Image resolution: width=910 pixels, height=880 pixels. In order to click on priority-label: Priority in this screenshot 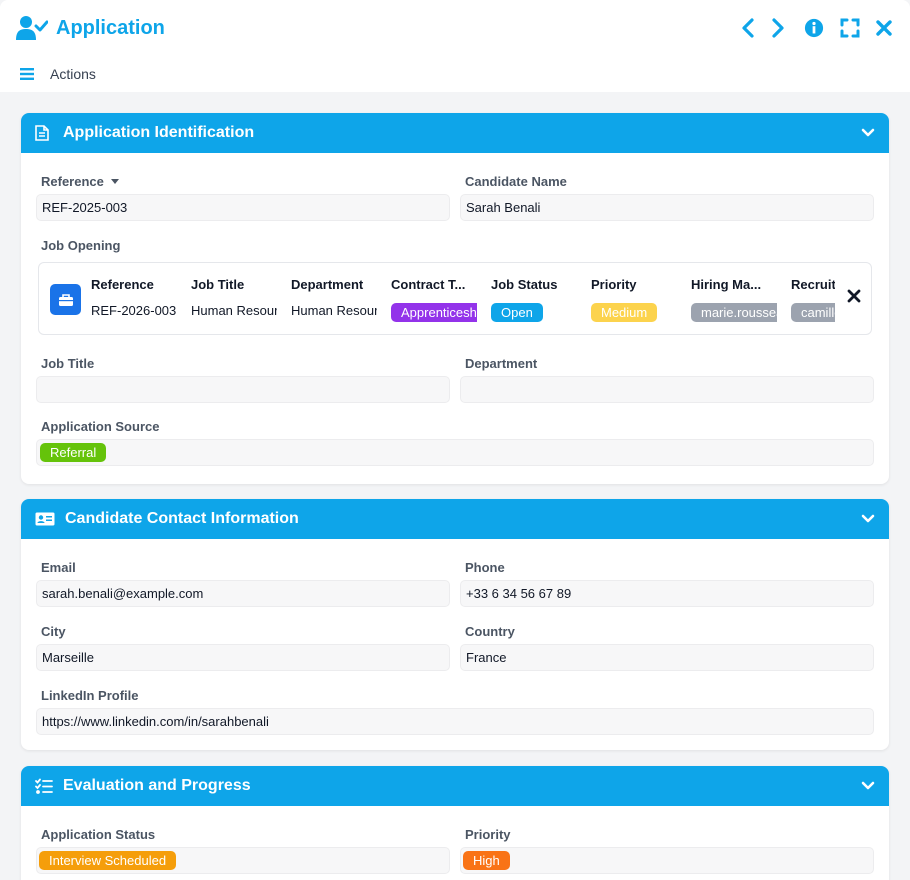, I will do `click(488, 834)`.